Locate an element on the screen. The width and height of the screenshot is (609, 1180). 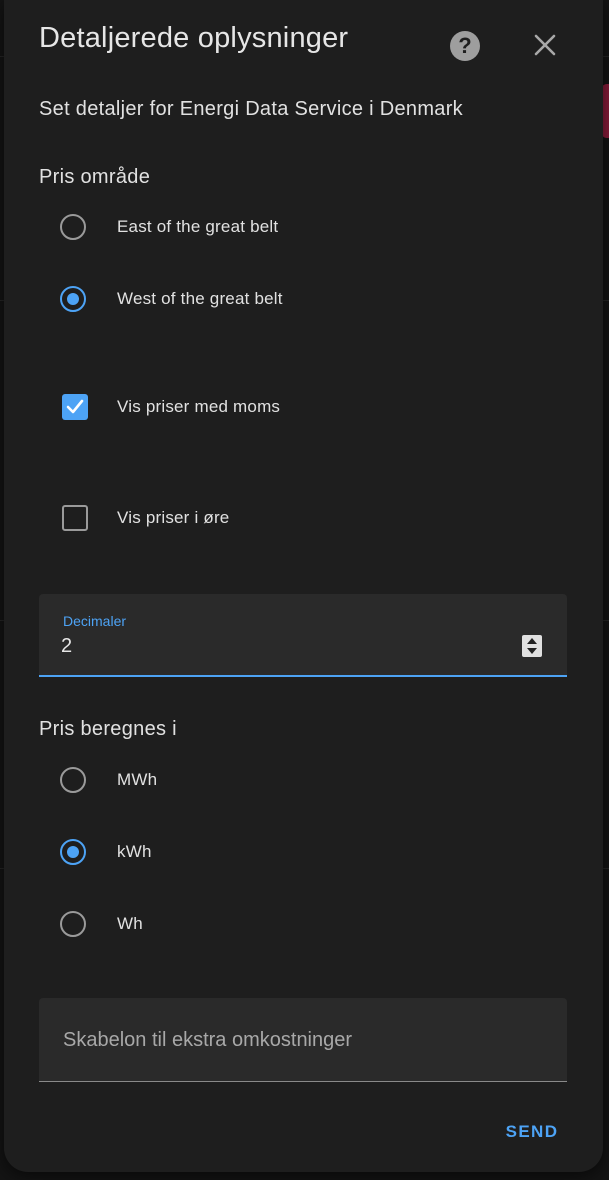
extra-costs-template-field is located at coordinates (303, 1040).